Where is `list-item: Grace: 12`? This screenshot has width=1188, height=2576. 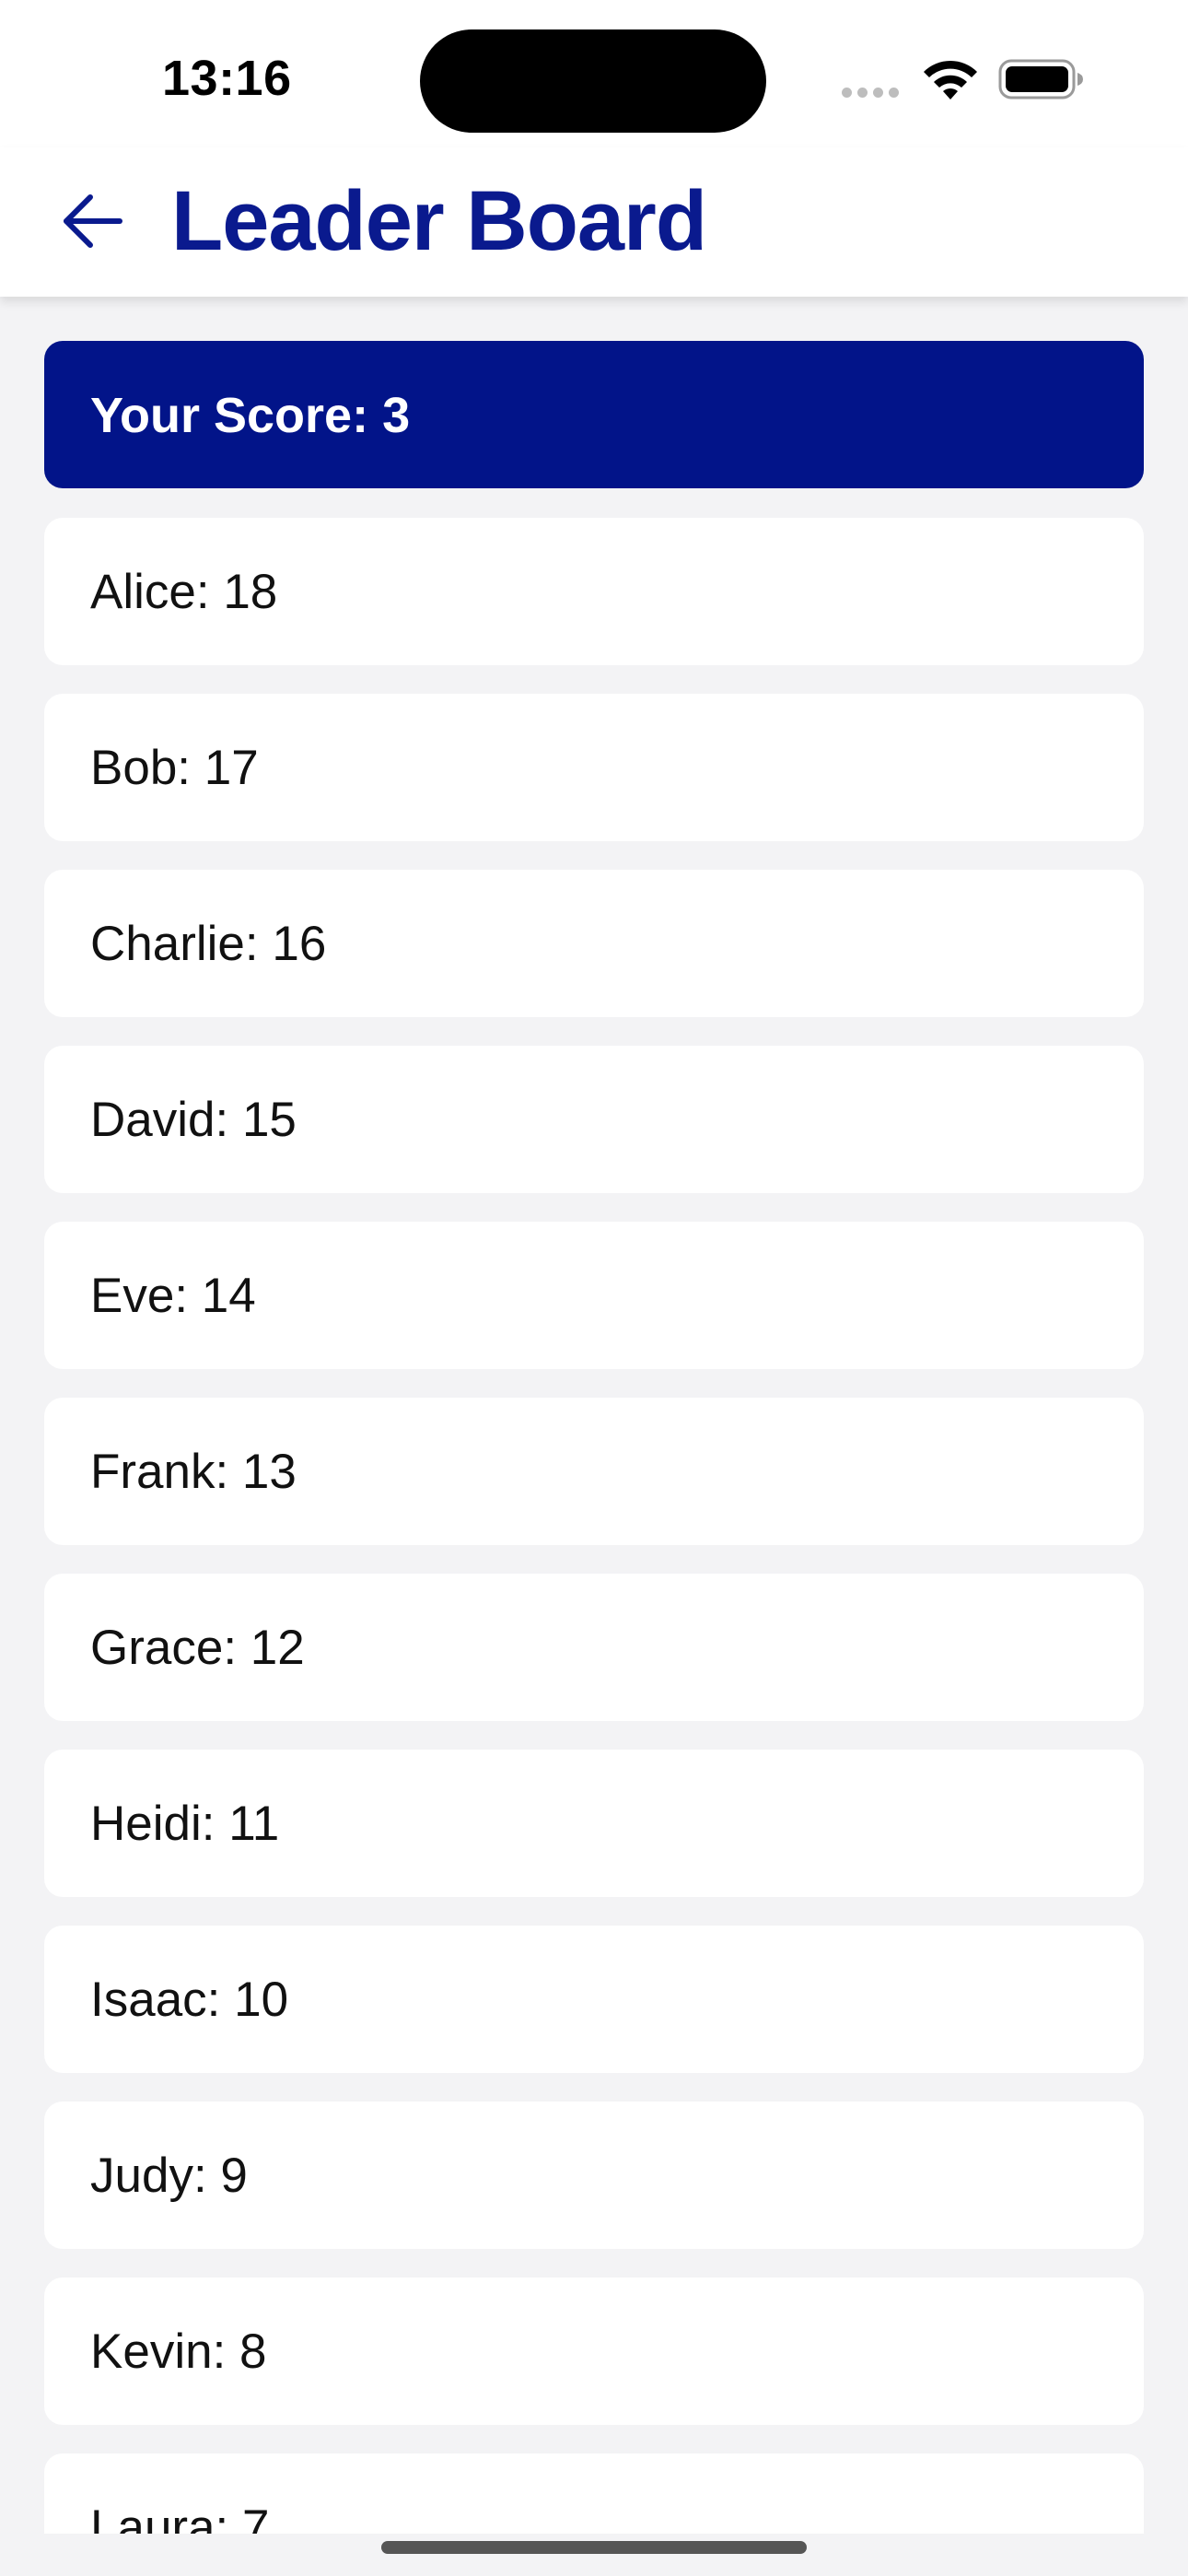
list-item: Grace: 12 is located at coordinates (594, 1648).